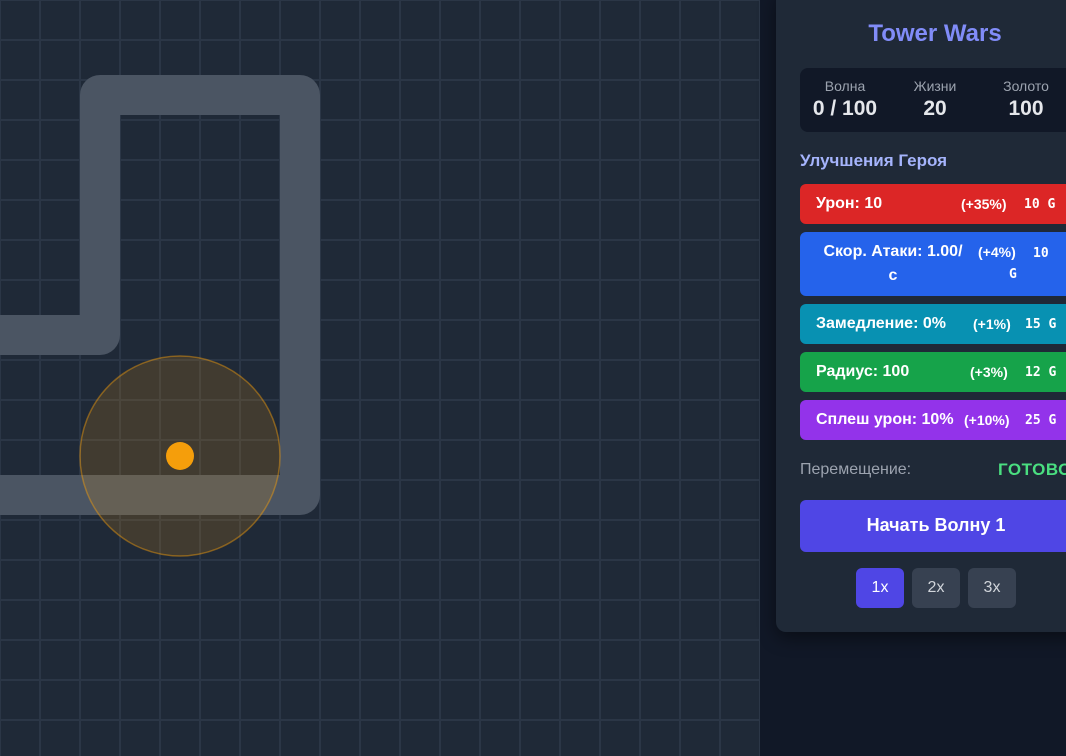 This screenshot has width=1066, height=756. What do you see at coordinates (997, 252) in the screenshot?
I see `upgrade-percent: (+4%)` at bounding box center [997, 252].